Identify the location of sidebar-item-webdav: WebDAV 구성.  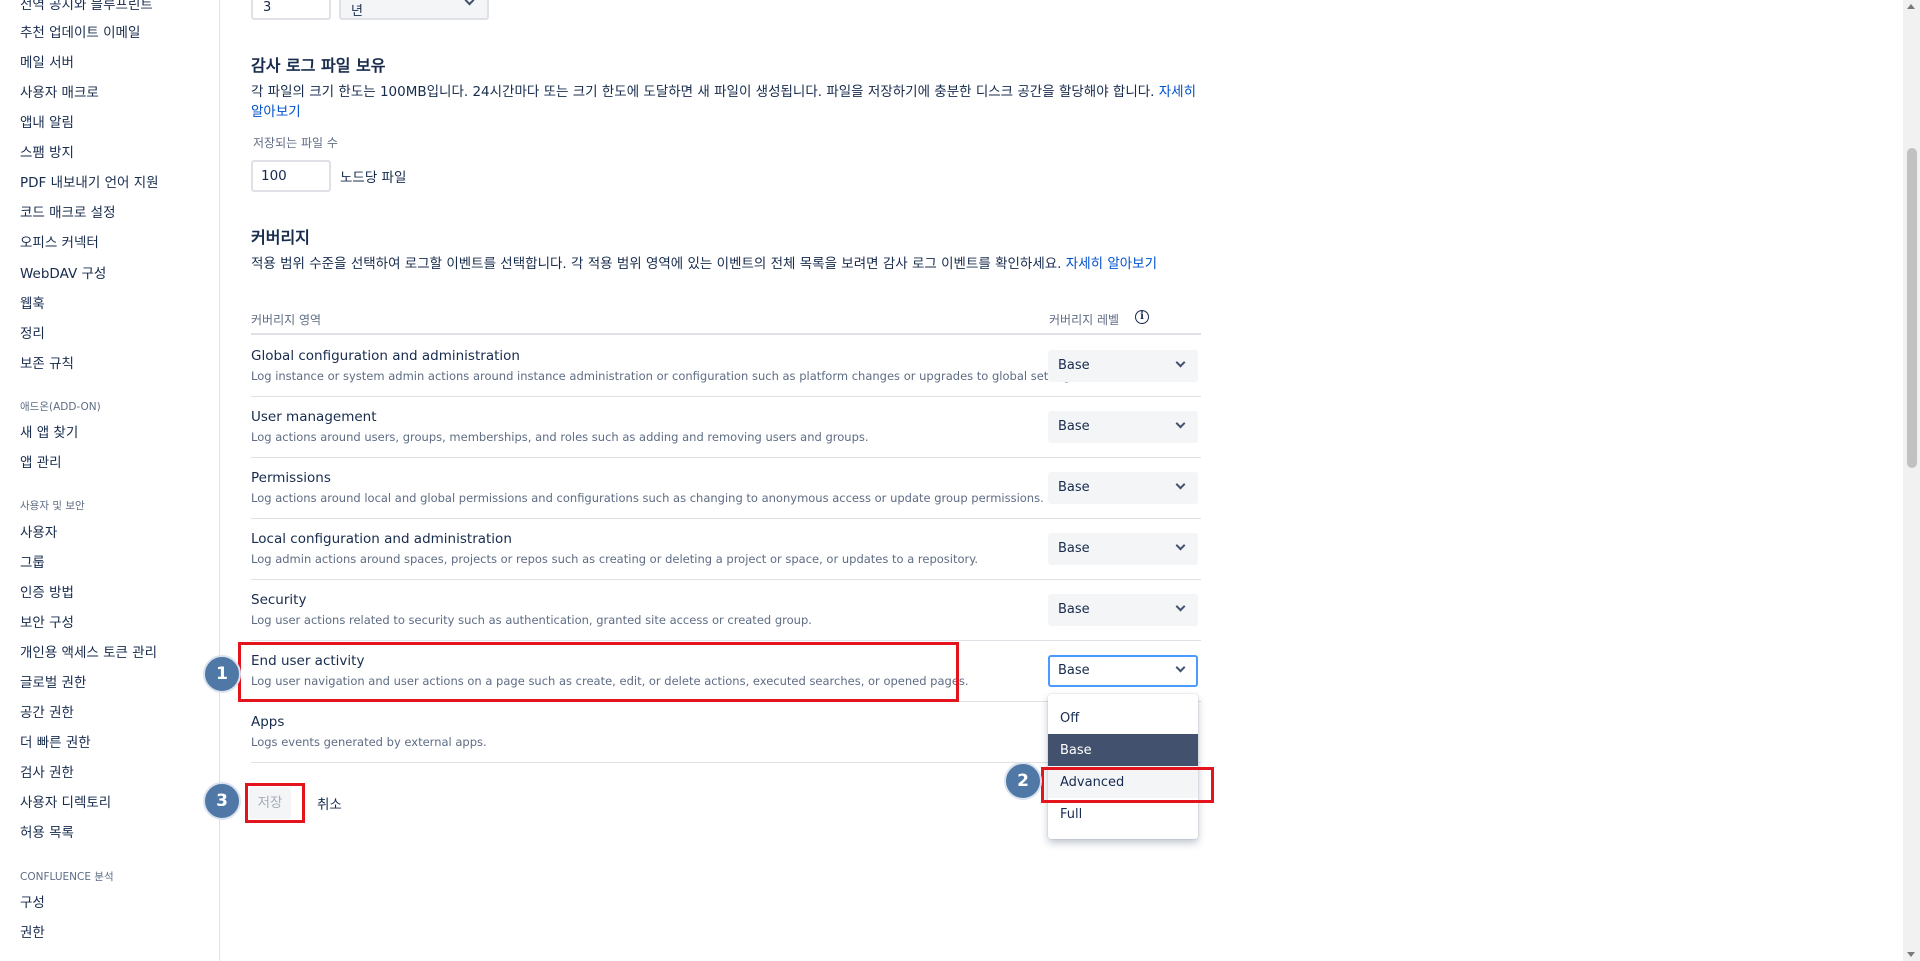
(63, 272).